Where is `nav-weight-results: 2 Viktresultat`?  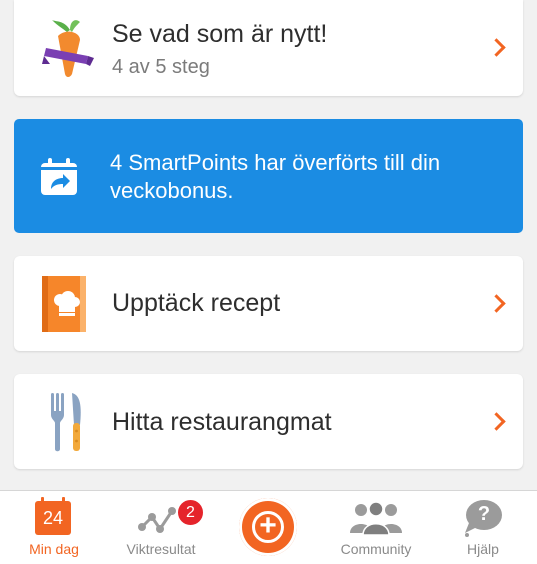 nav-weight-results: 2 Viktresultat is located at coordinates (161, 527).